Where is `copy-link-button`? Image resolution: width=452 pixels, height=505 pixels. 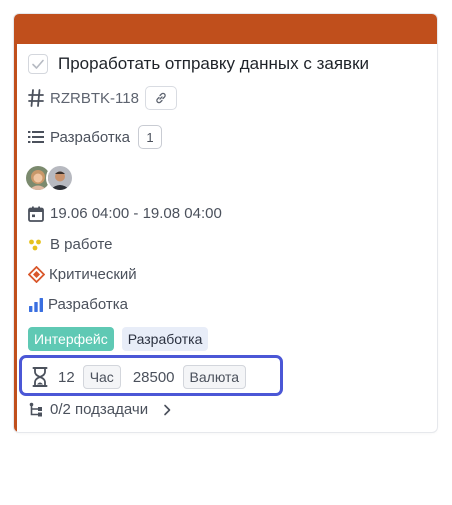
copy-link-button is located at coordinates (160, 98).